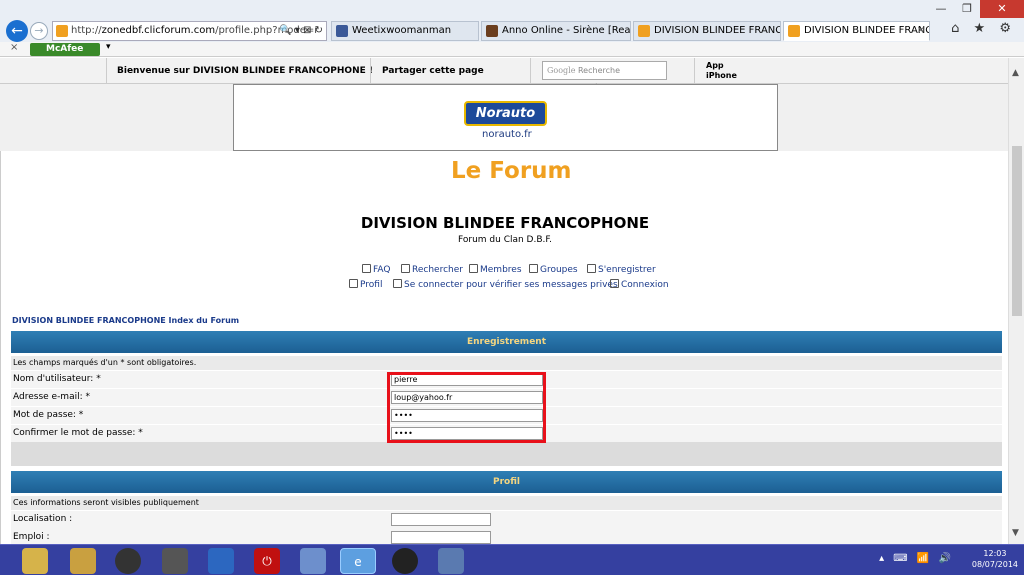  What do you see at coordinates (715, 65) in the screenshot?
I see `app-label: App` at bounding box center [715, 65].